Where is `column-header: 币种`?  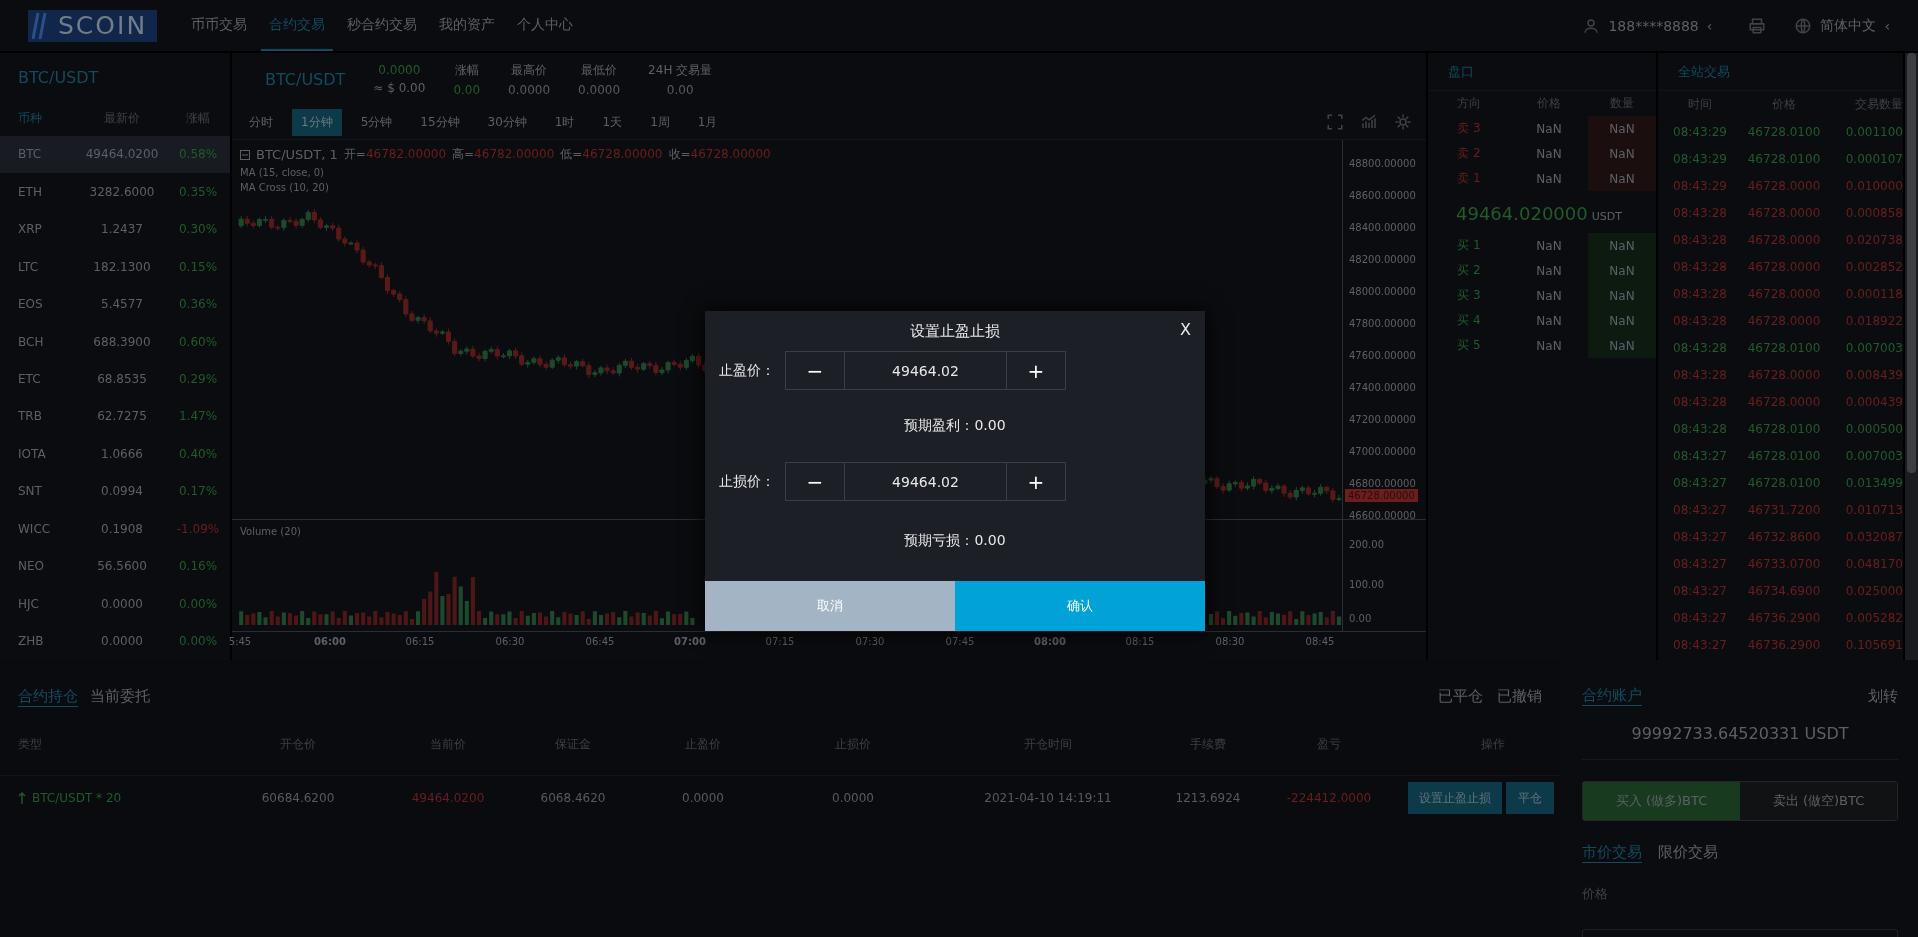
column-header: 币种 is located at coordinates (39, 118).